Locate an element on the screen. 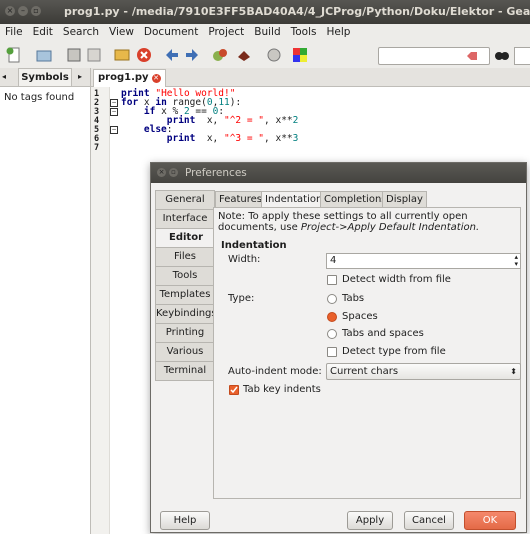 Image resolution: width=530 pixels, height=534 pixels. menu-file: File is located at coordinates (14, 31).